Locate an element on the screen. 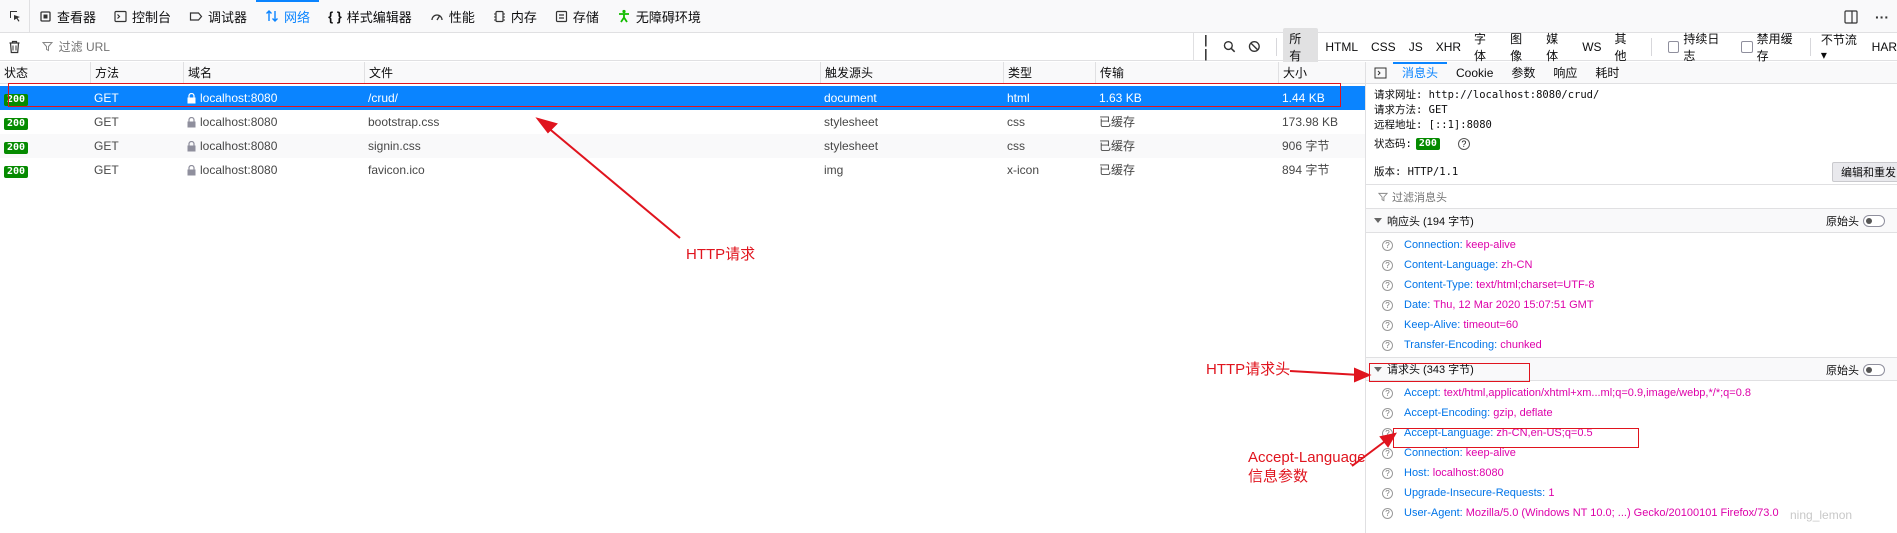 This screenshot has width=1897, height=533. column-domain: 域名 is located at coordinates (197, 73).